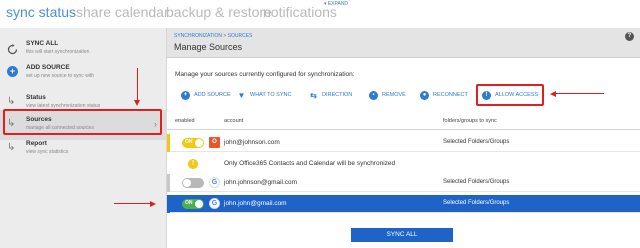 The width and height of the screenshot is (640, 248). I want to click on annotation-arrow-down, so click(137, 87).